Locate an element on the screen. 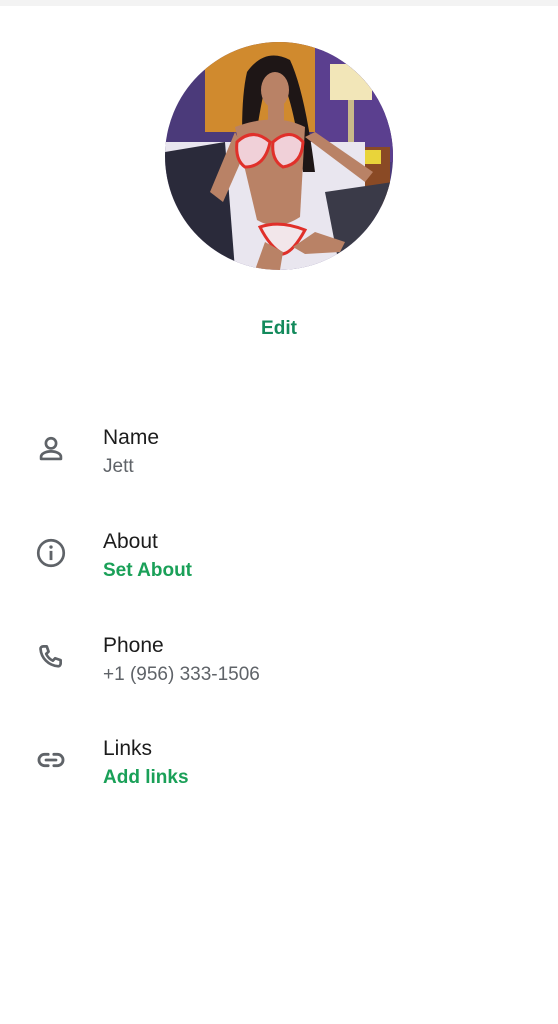 This screenshot has height=1024, width=558. status-bar-divider is located at coordinates (279, 3).